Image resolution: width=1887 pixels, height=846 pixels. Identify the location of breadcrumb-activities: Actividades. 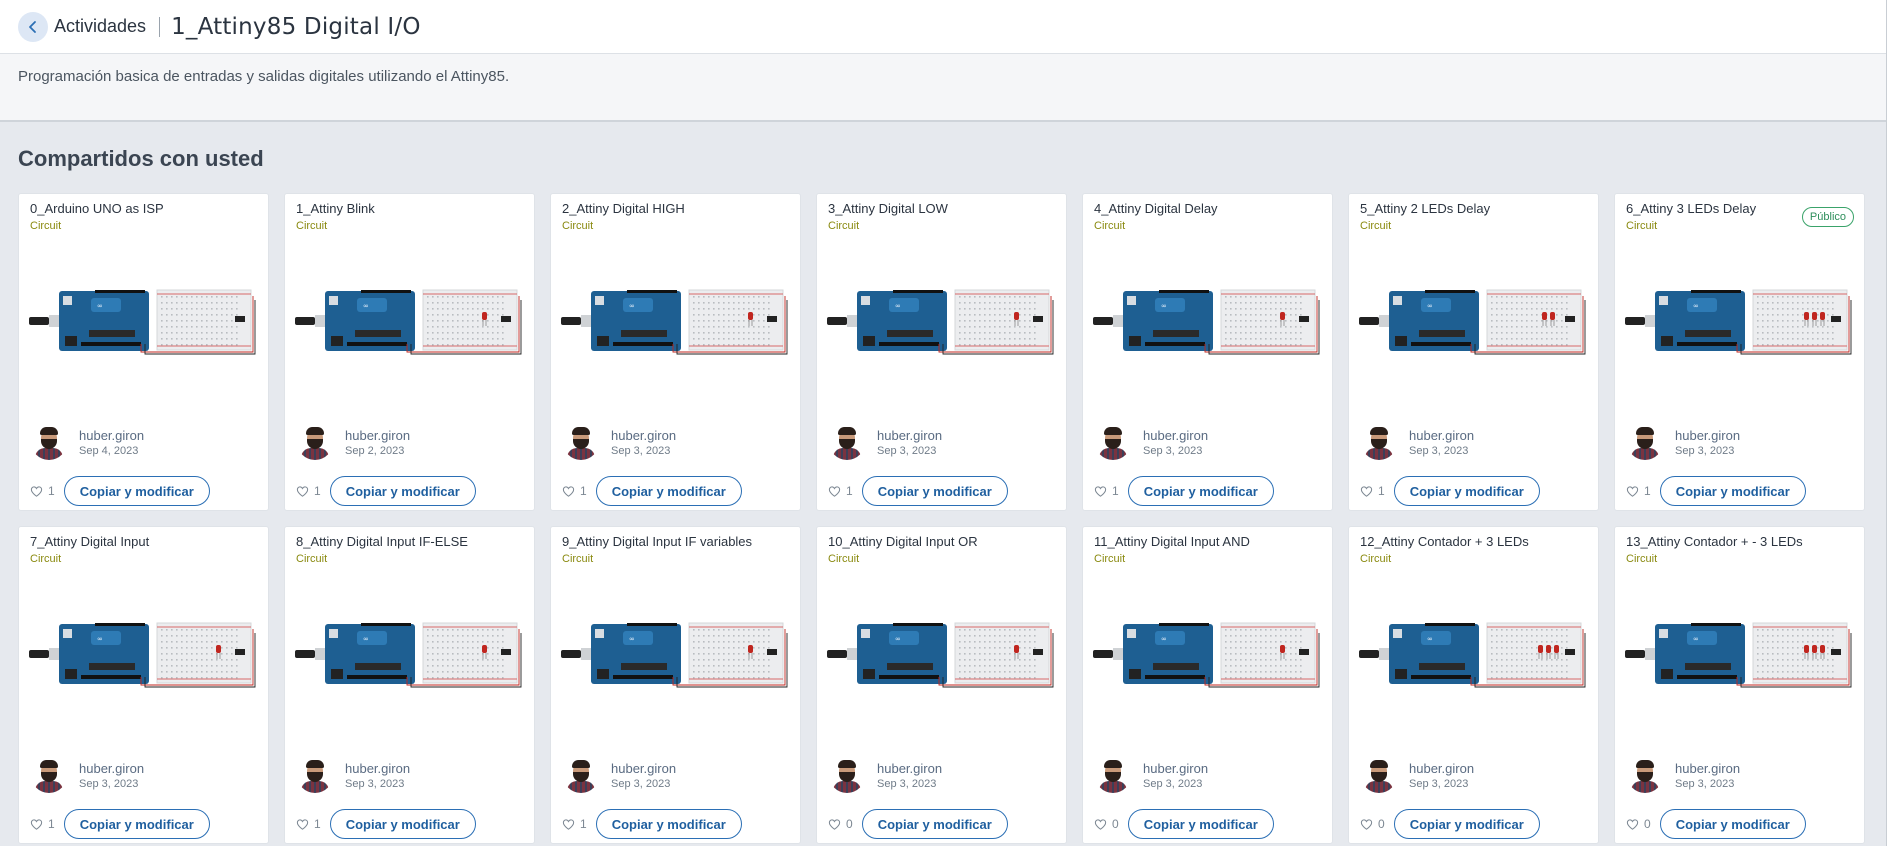
(100, 26).